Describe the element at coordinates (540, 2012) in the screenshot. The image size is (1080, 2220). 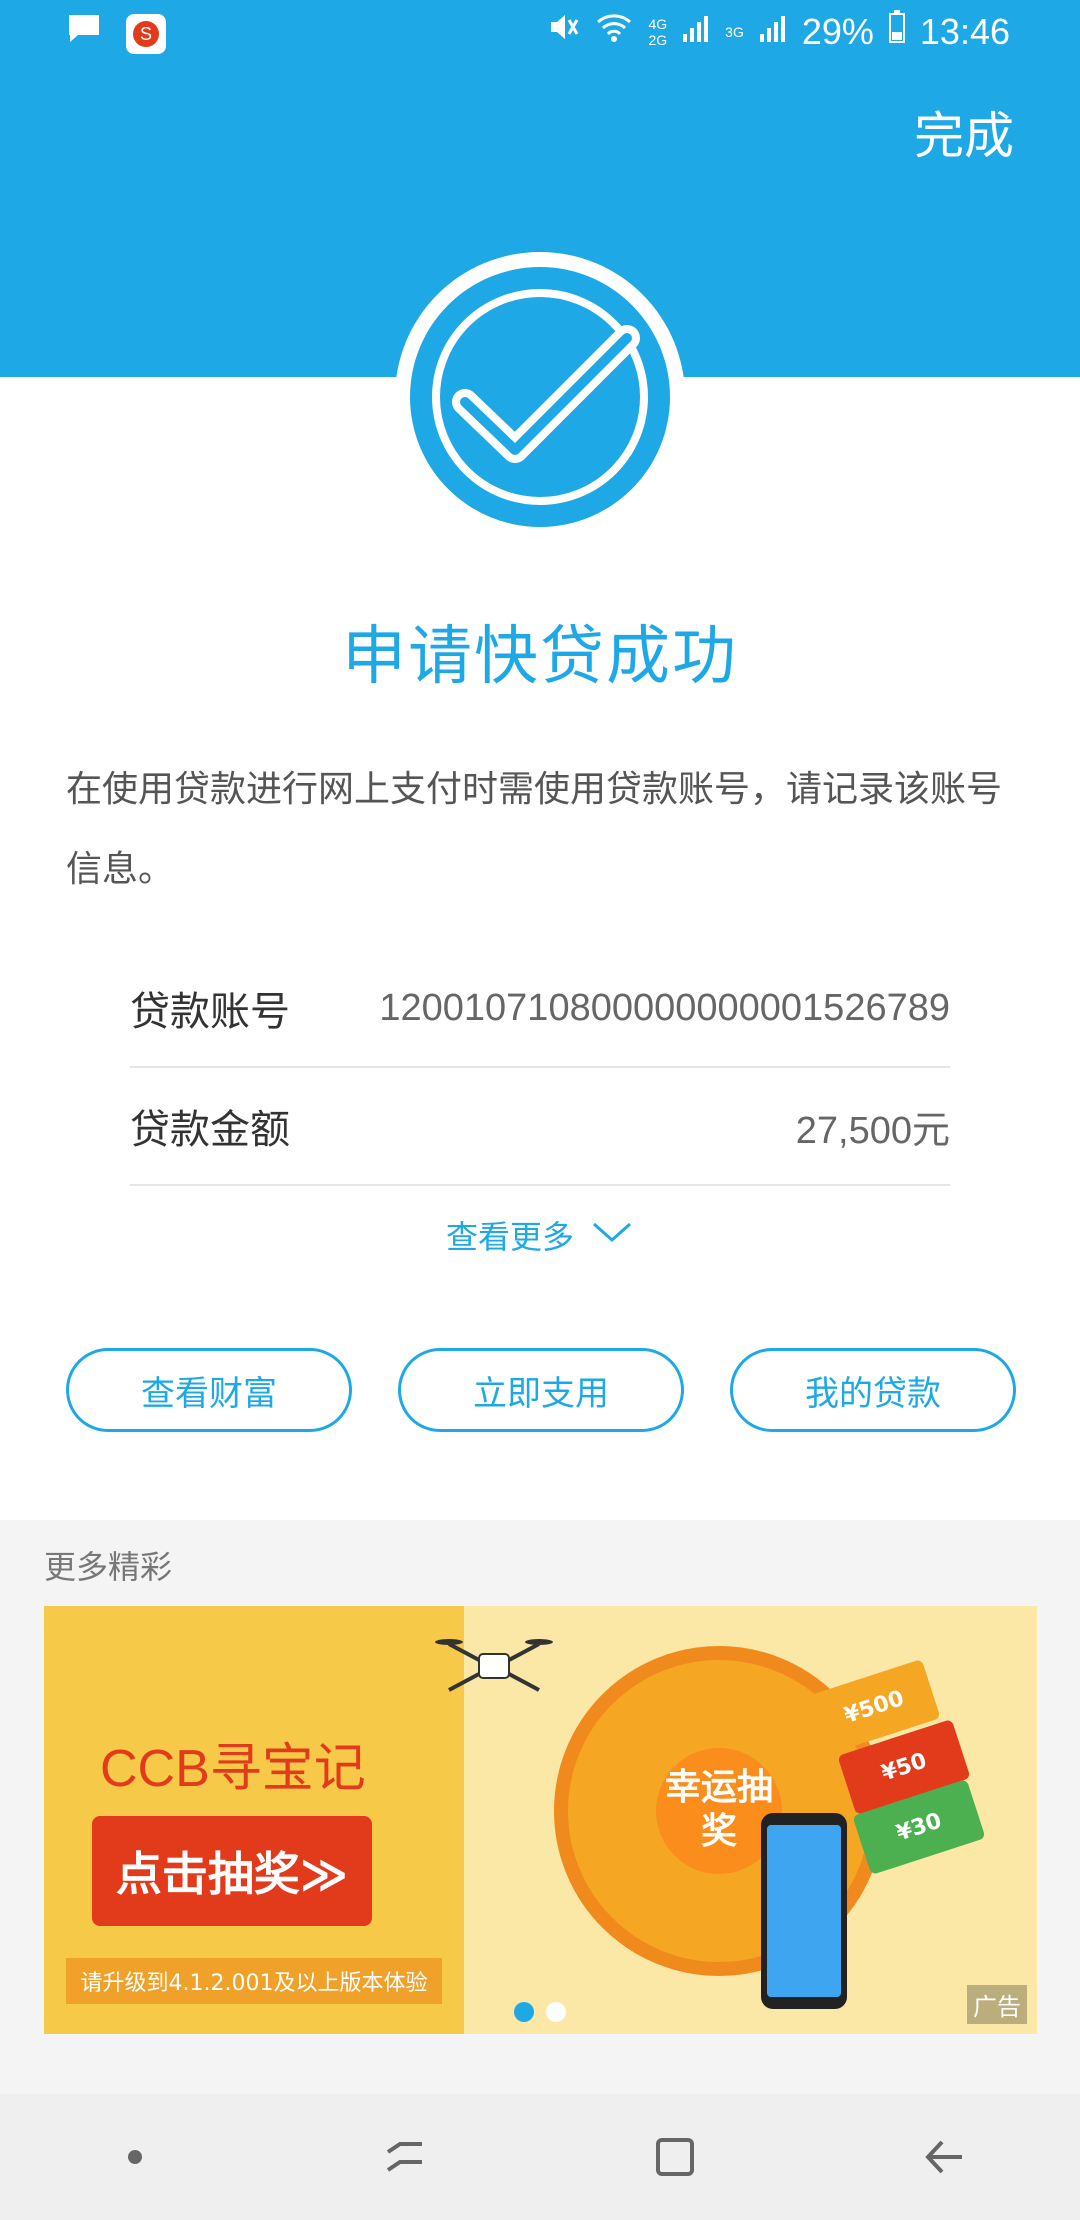
I see `banner-pagination` at that location.